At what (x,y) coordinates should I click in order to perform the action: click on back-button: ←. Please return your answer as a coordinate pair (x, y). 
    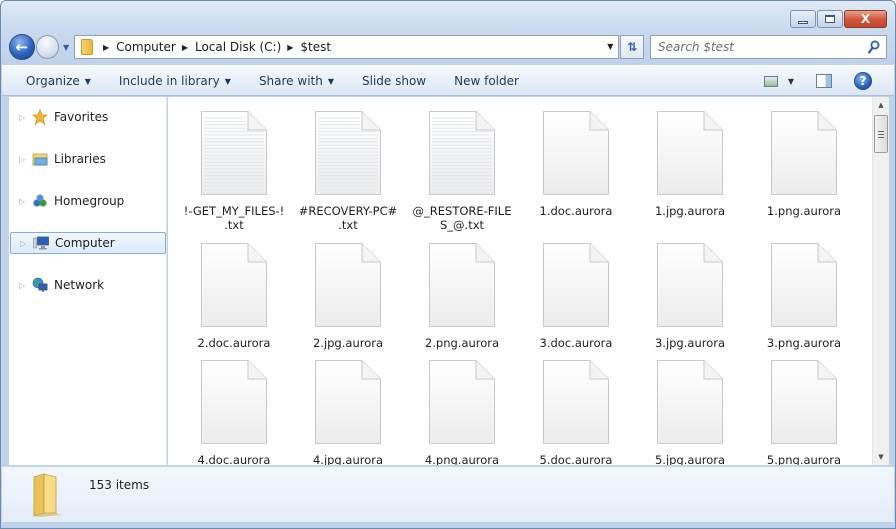
    Looking at the image, I should click on (22, 47).